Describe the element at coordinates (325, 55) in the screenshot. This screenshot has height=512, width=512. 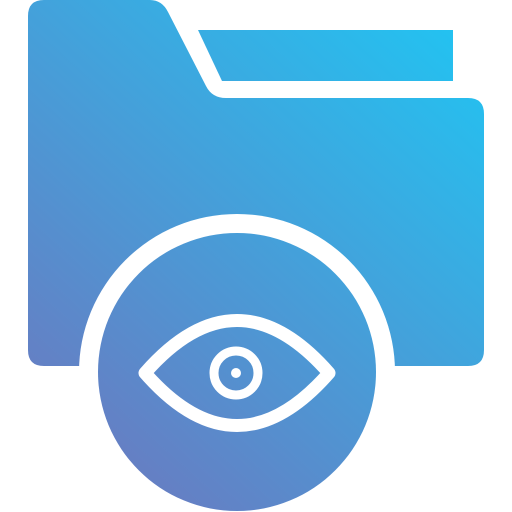
I see `folder-back-tab` at that location.